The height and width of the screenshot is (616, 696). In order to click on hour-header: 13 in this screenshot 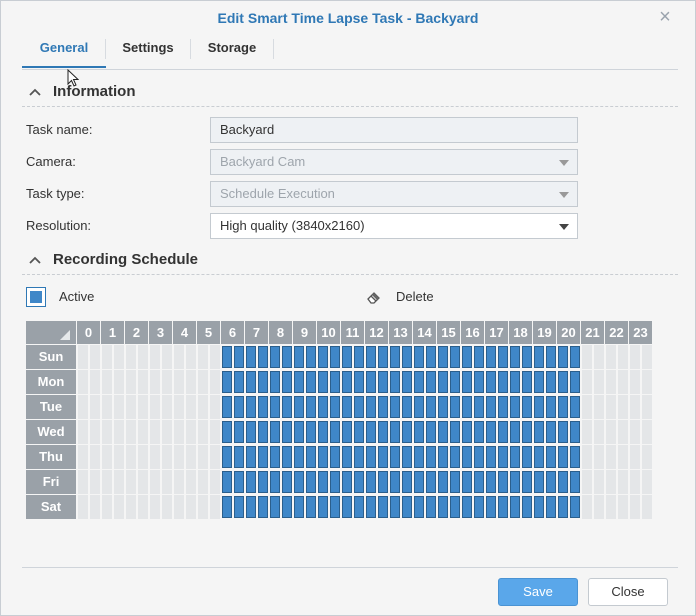, I will do `click(400, 332)`.